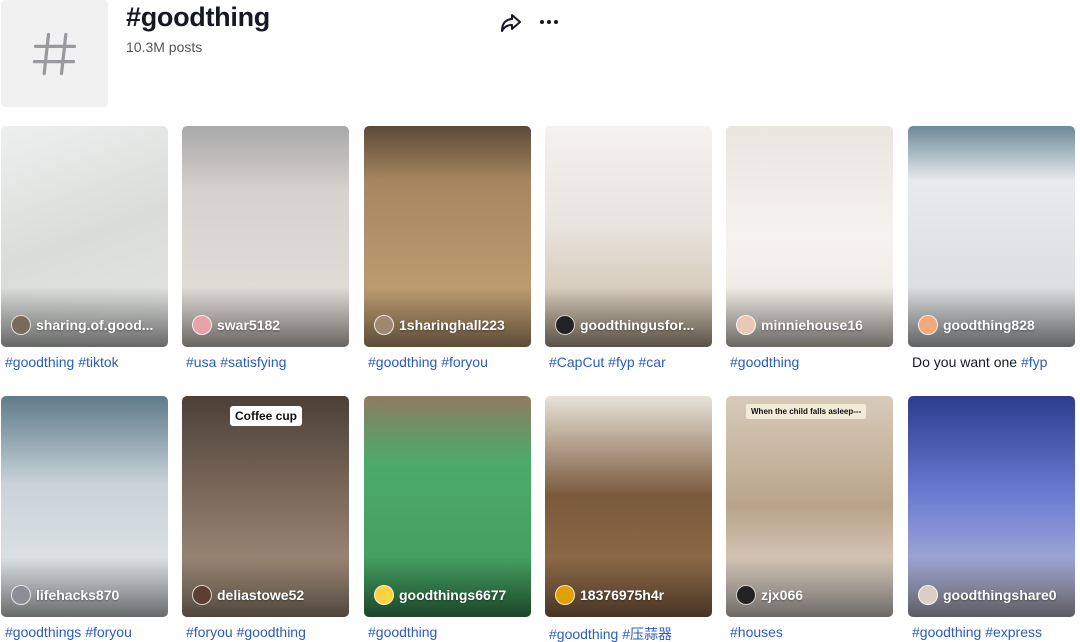 The height and width of the screenshot is (642, 1080). I want to click on author-tag: goodthings6677, so click(449, 595).